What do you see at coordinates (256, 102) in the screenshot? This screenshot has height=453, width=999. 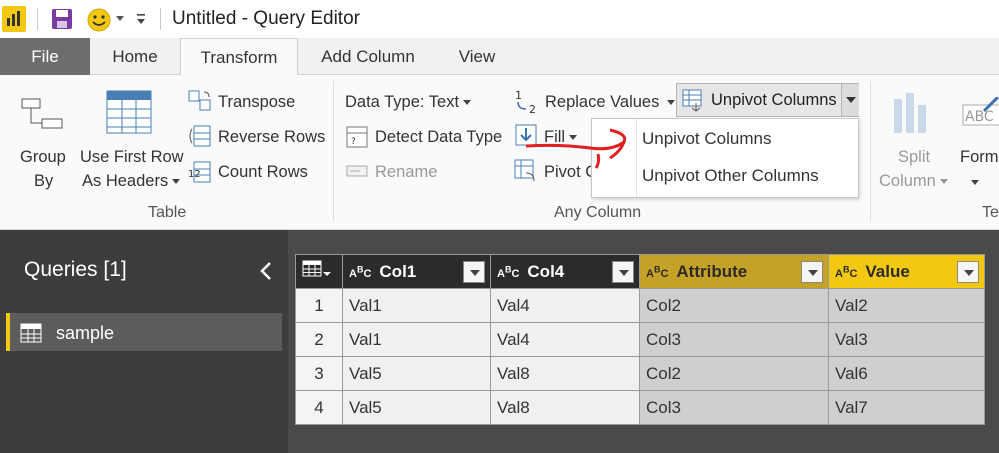 I see `transpose-button: Transpose` at bounding box center [256, 102].